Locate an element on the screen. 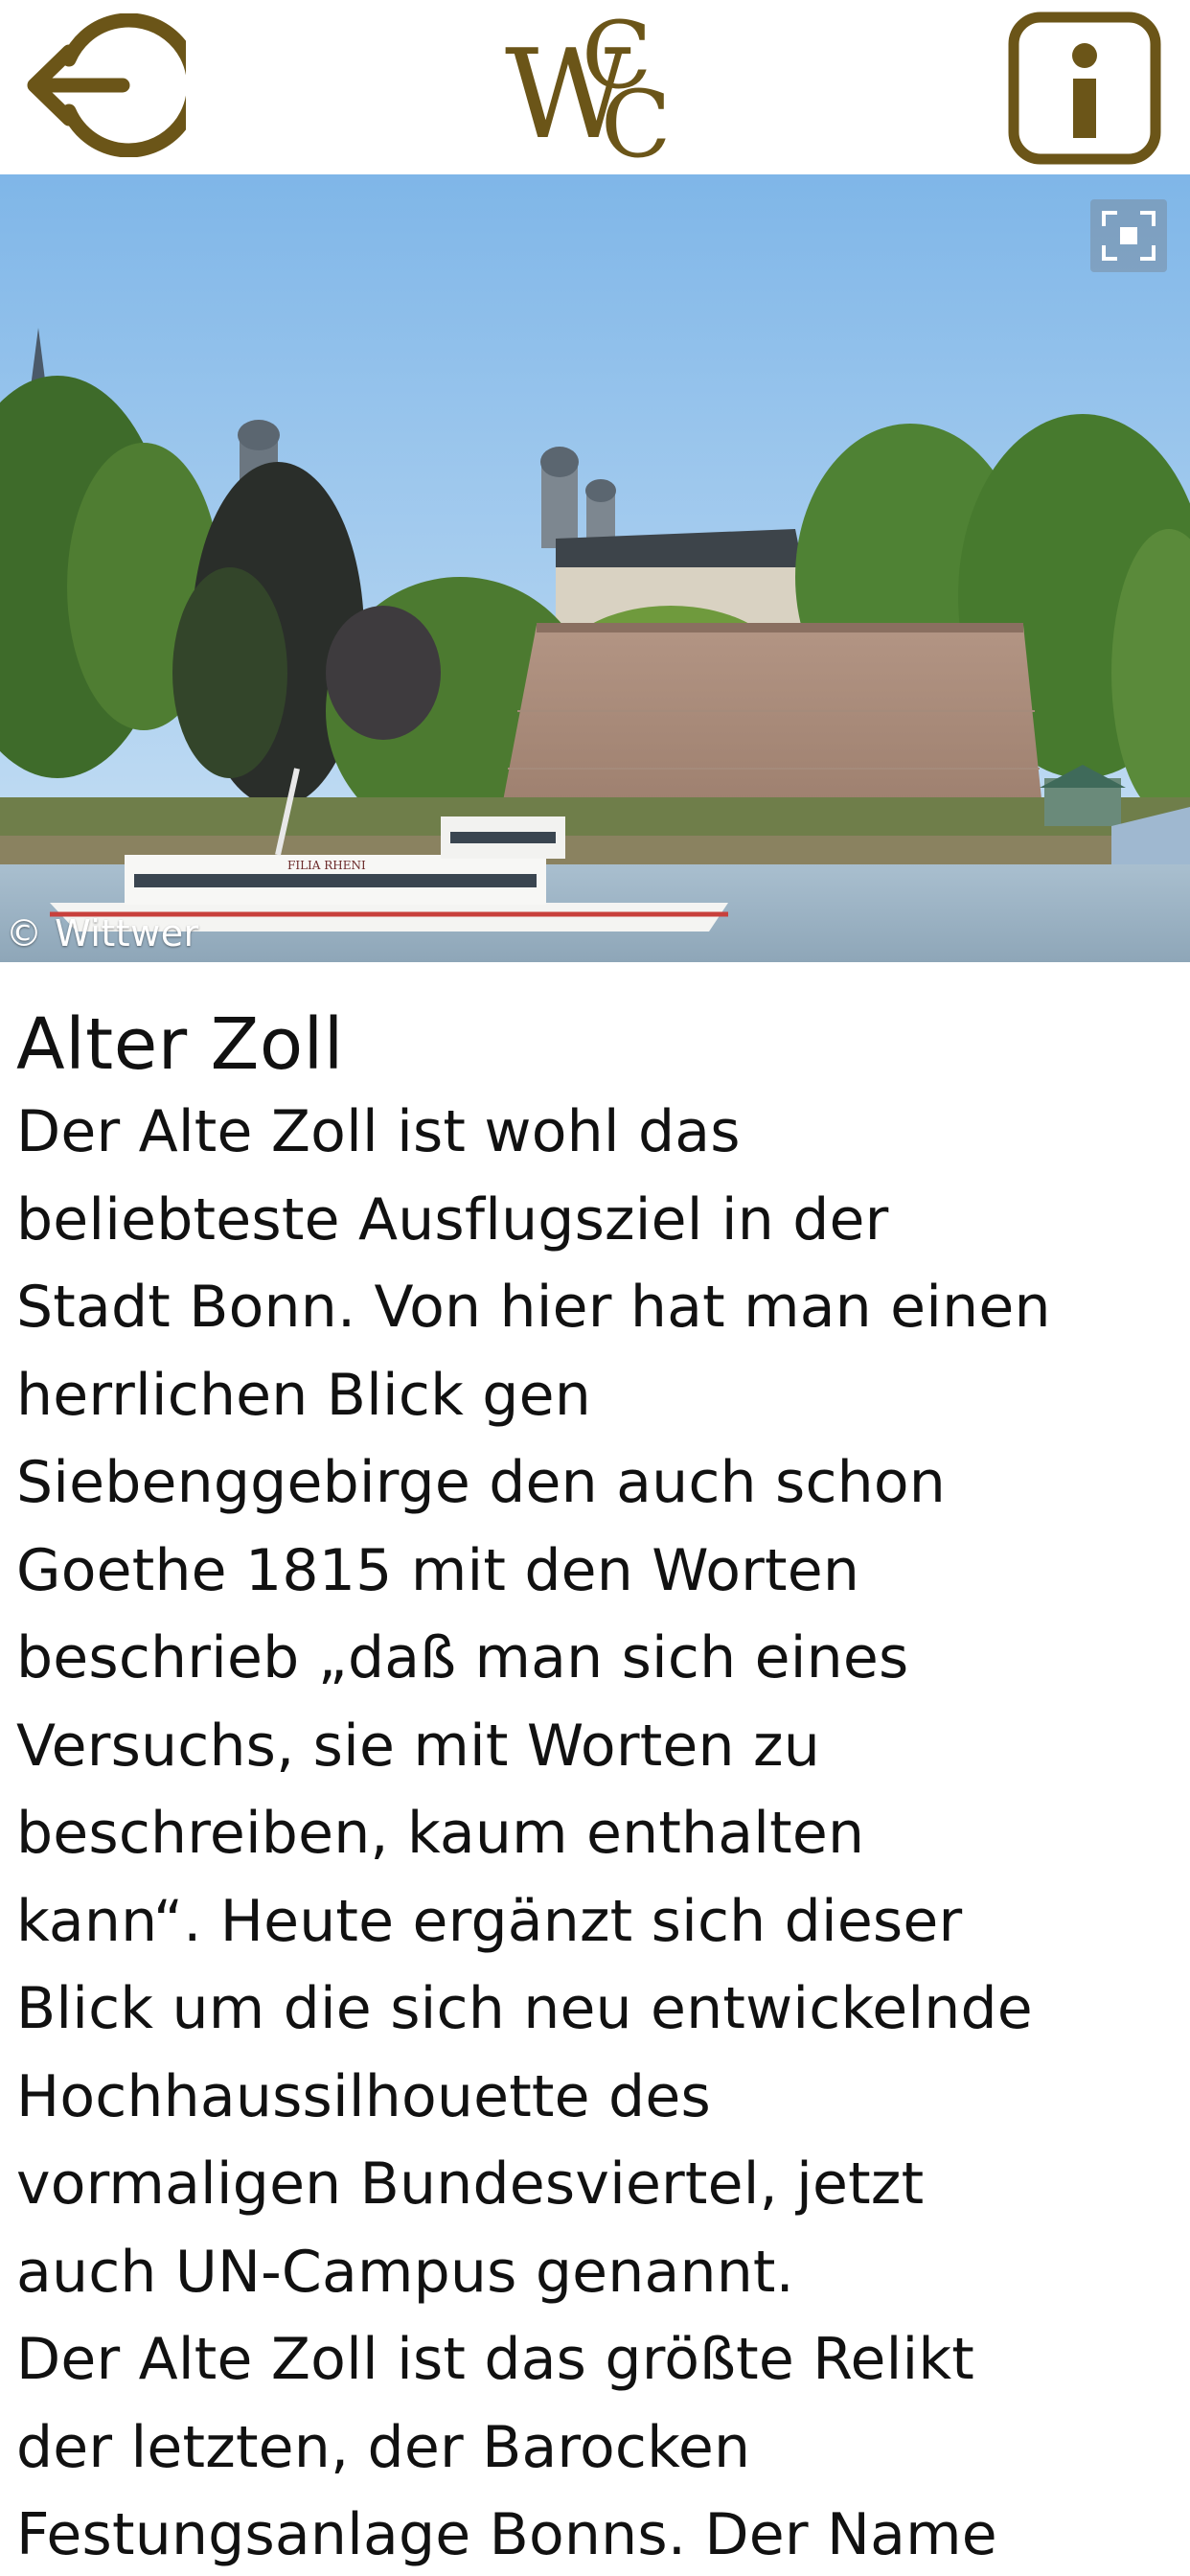 The height and width of the screenshot is (2576, 1190). back-button is located at coordinates (112, 85).